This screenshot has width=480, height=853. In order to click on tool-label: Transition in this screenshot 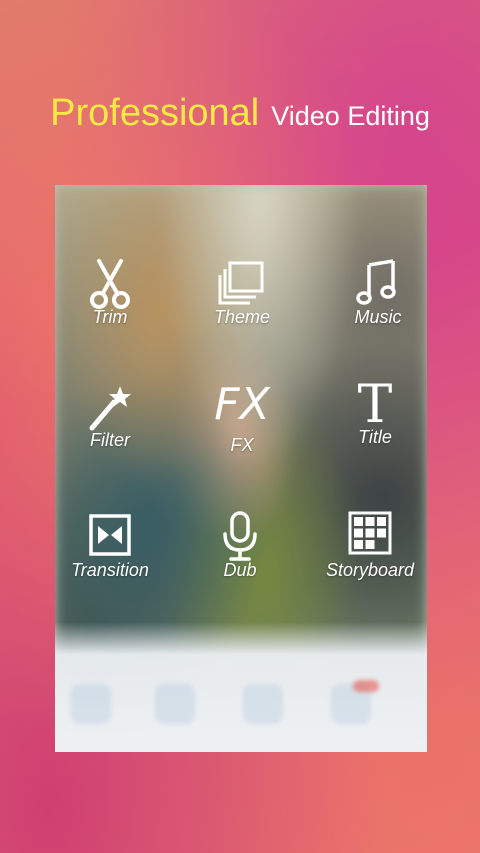, I will do `click(110, 570)`.